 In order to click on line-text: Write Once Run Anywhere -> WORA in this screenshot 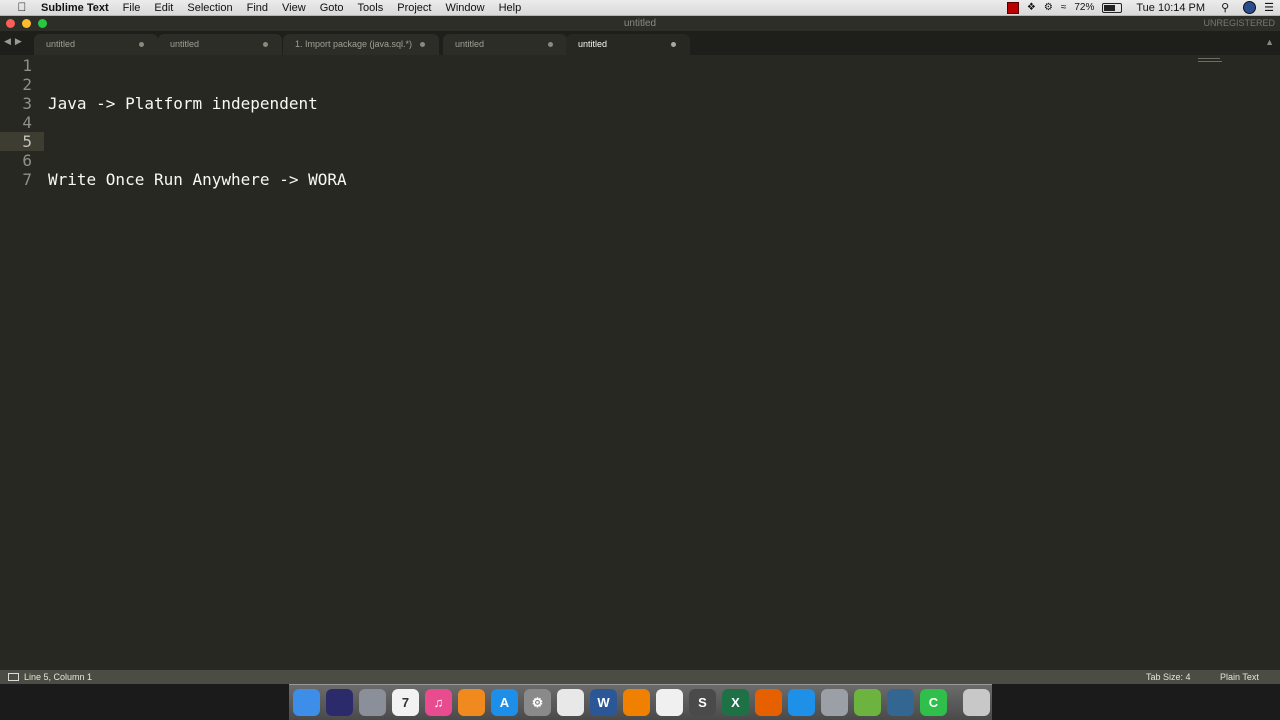, I will do `click(197, 179)`.